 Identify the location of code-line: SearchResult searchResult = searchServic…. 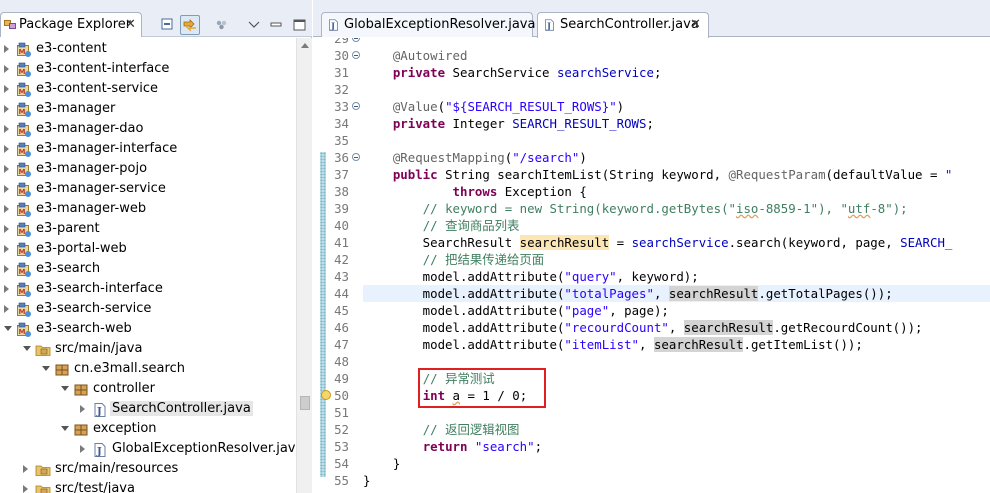
(676, 242).